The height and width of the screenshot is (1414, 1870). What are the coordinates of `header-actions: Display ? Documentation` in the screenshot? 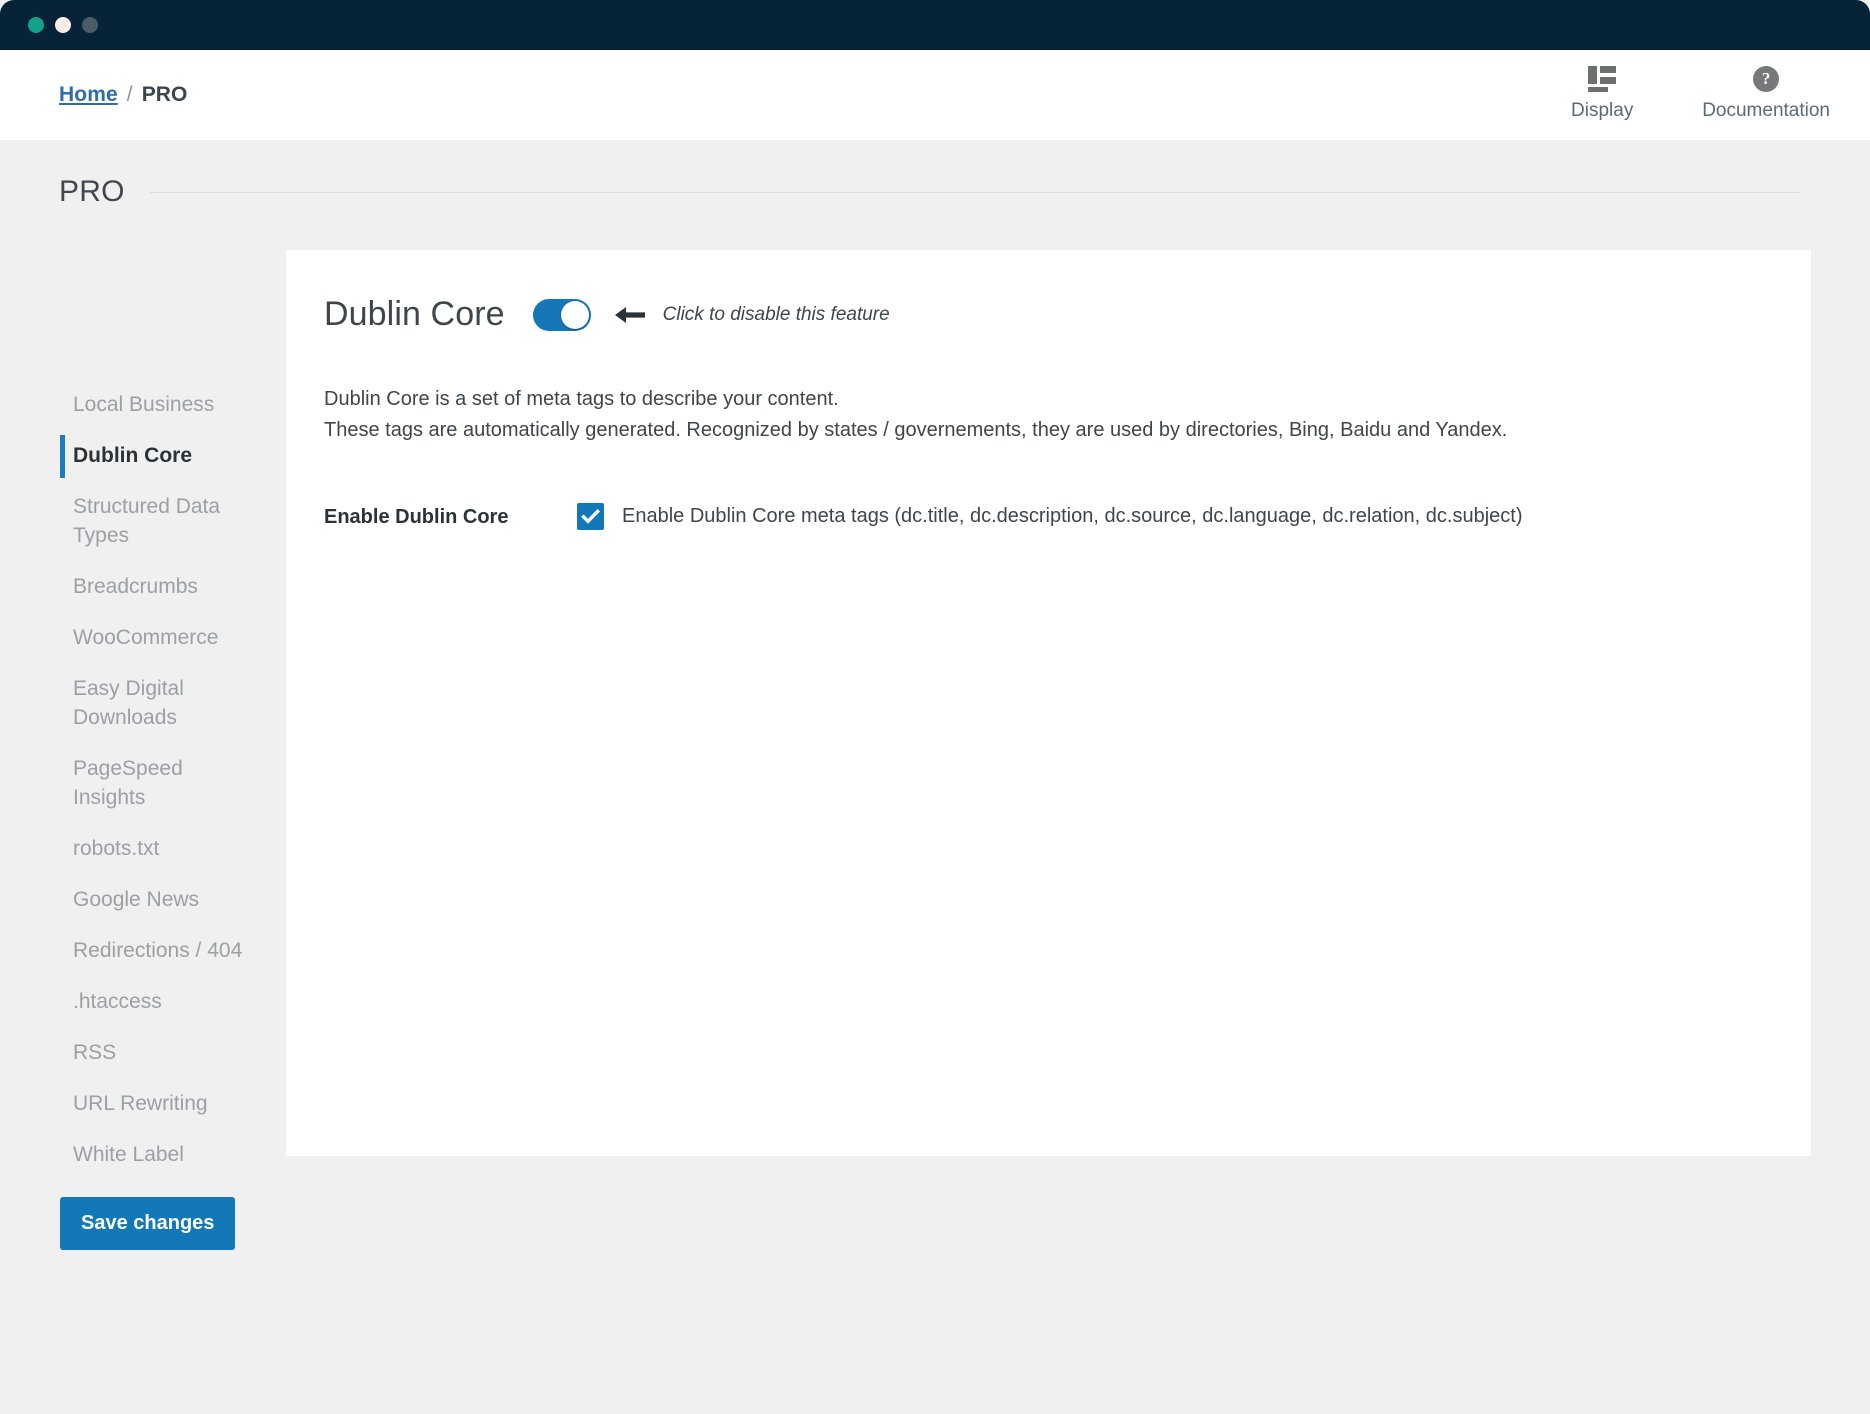 It's located at (1696, 93).